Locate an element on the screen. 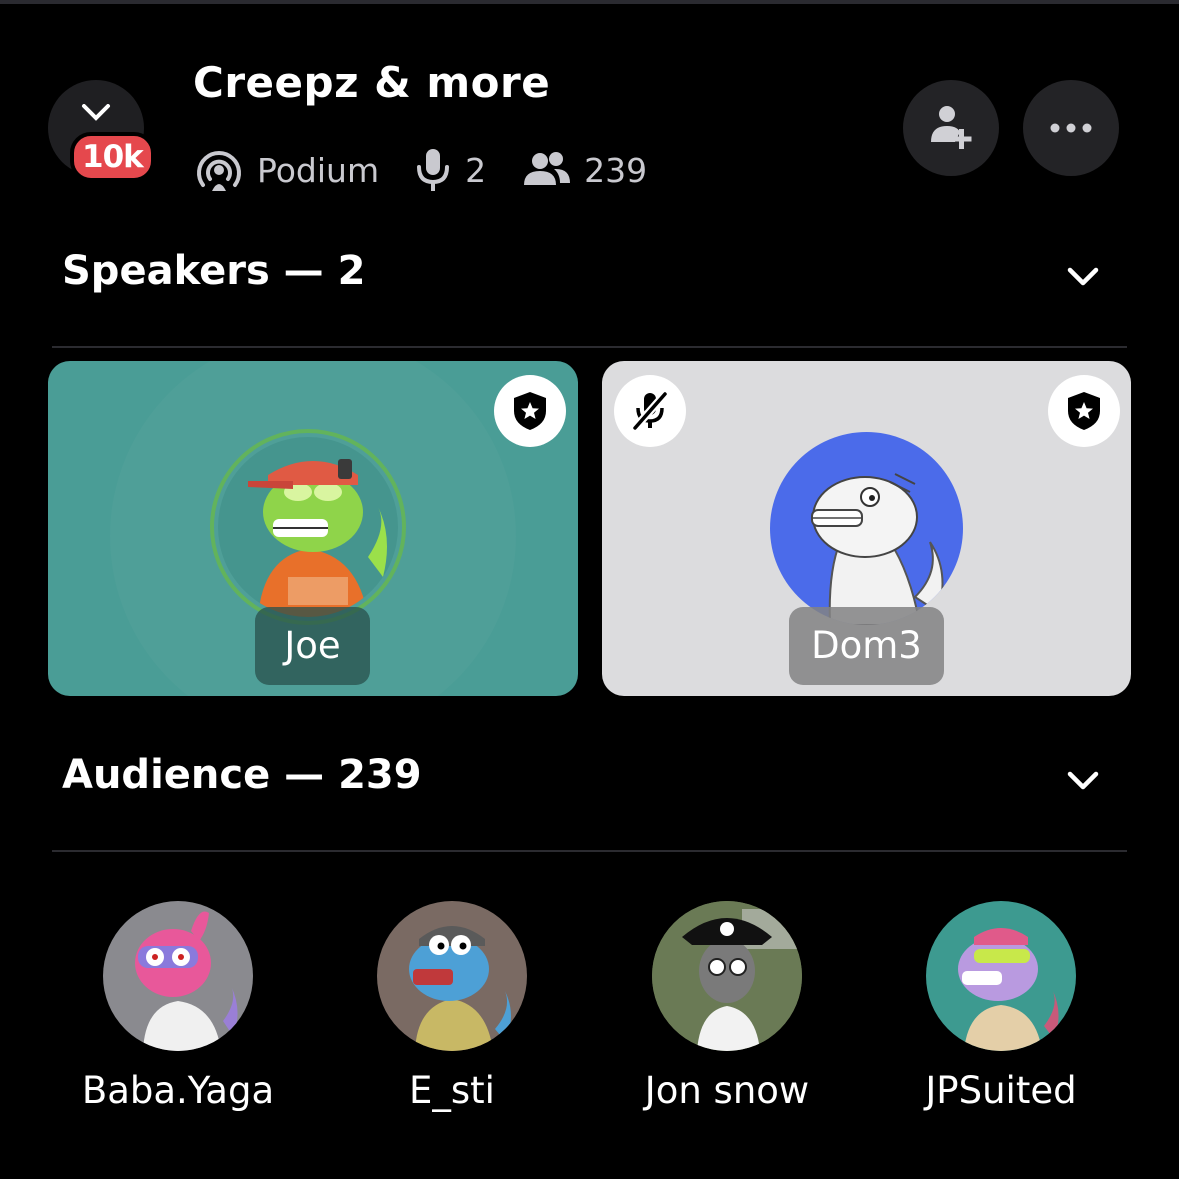  creepz-avatar-dom3 is located at coordinates (877, 549).